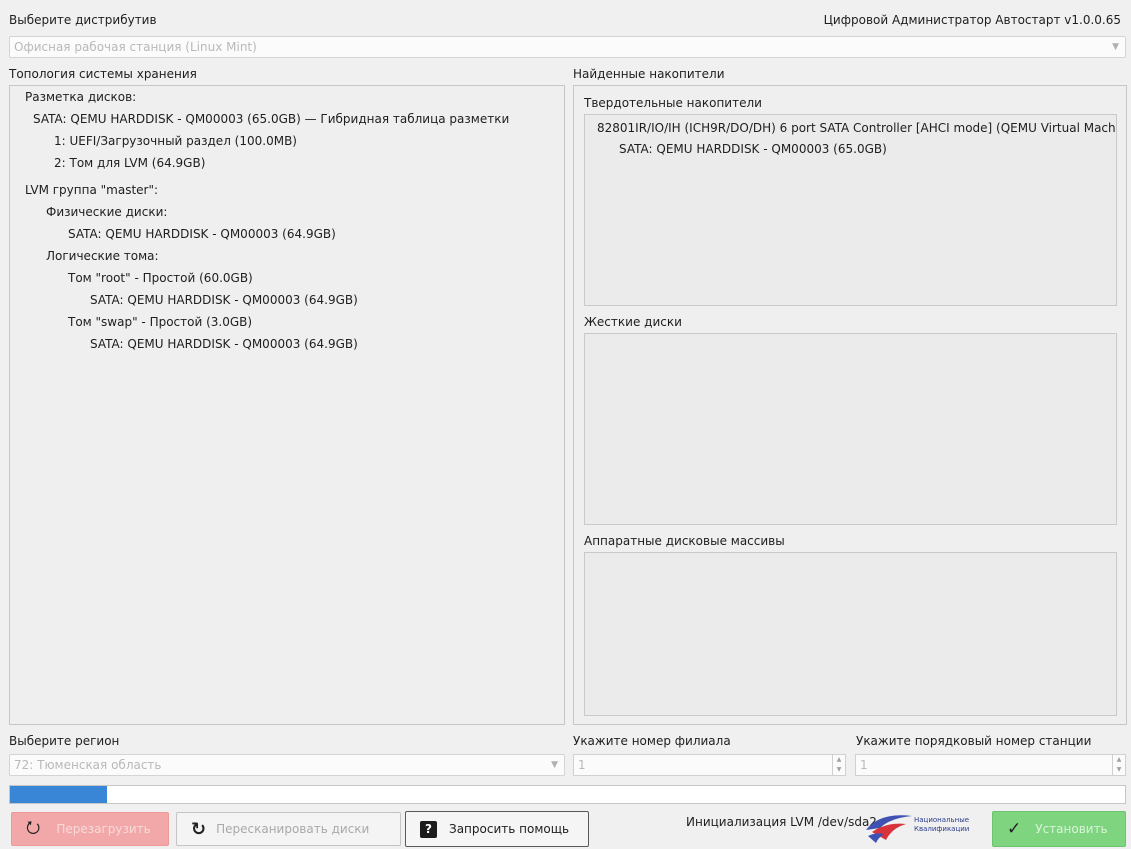 This screenshot has height=849, width=1131. I want to click on tree-item: Физические диски:, so click(106, 212).